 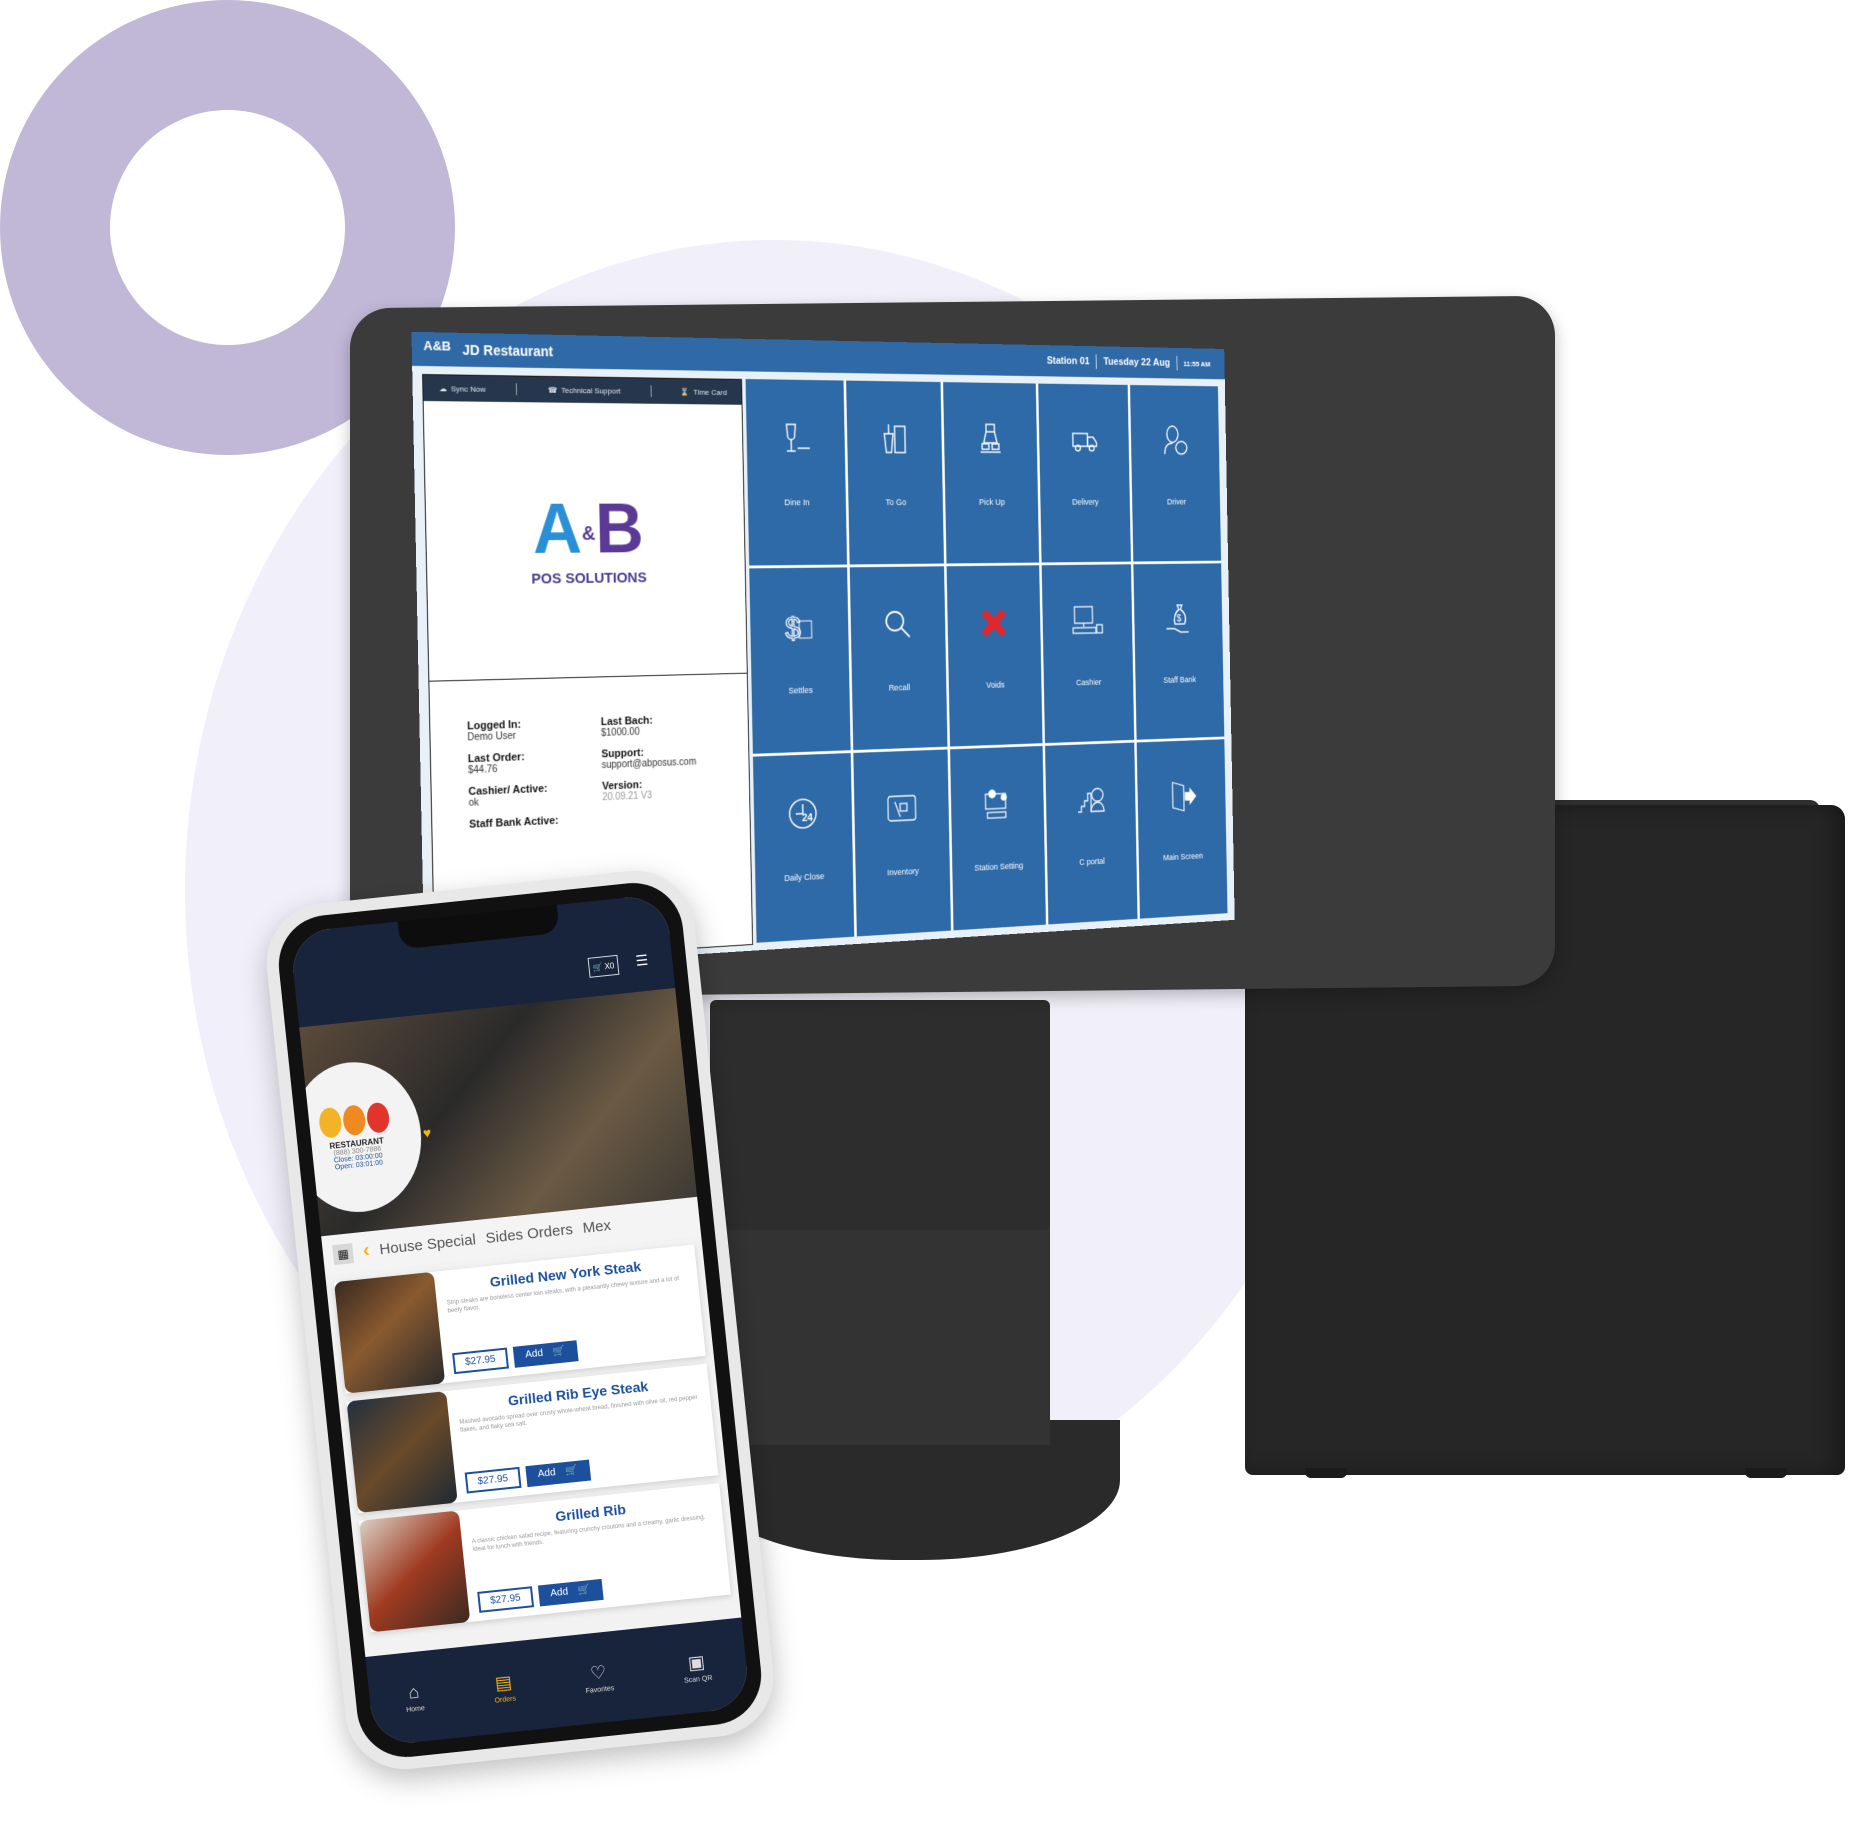 What do you see at coordinates (895, 472) in the screenshot?
I see `tile-to-go: To Go` at bounding box center [895, 472].